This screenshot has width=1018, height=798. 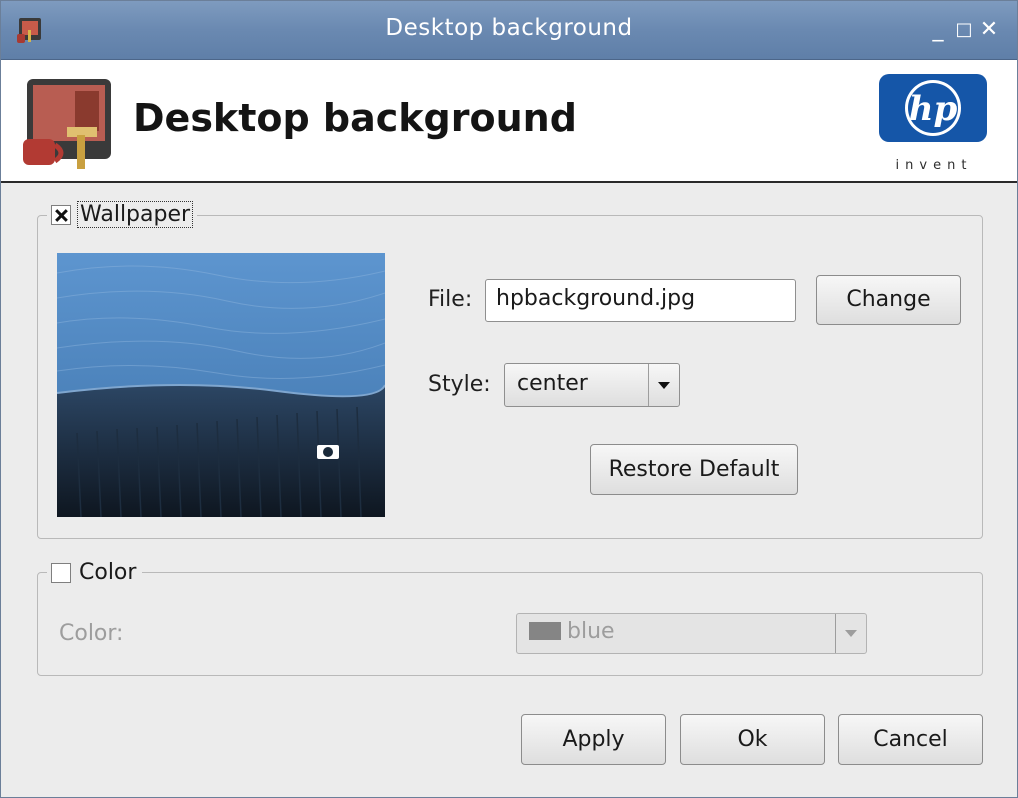 I want to click on restore-default-button: Restore Default, so click(x=694, y=469).